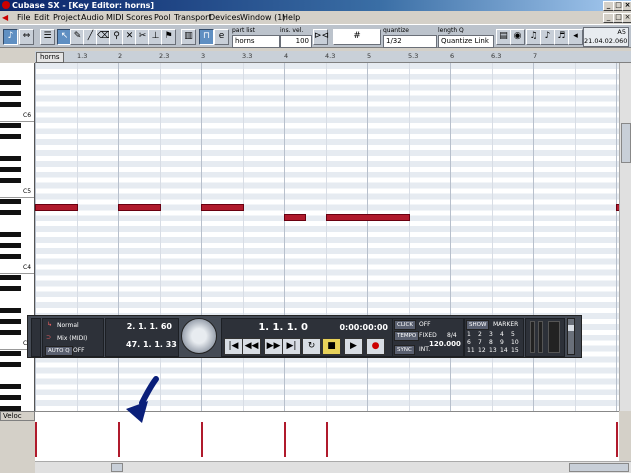  Describe the element at coordinates (502, 342) in the screenshot. I see `marker-button: 9` at that location.